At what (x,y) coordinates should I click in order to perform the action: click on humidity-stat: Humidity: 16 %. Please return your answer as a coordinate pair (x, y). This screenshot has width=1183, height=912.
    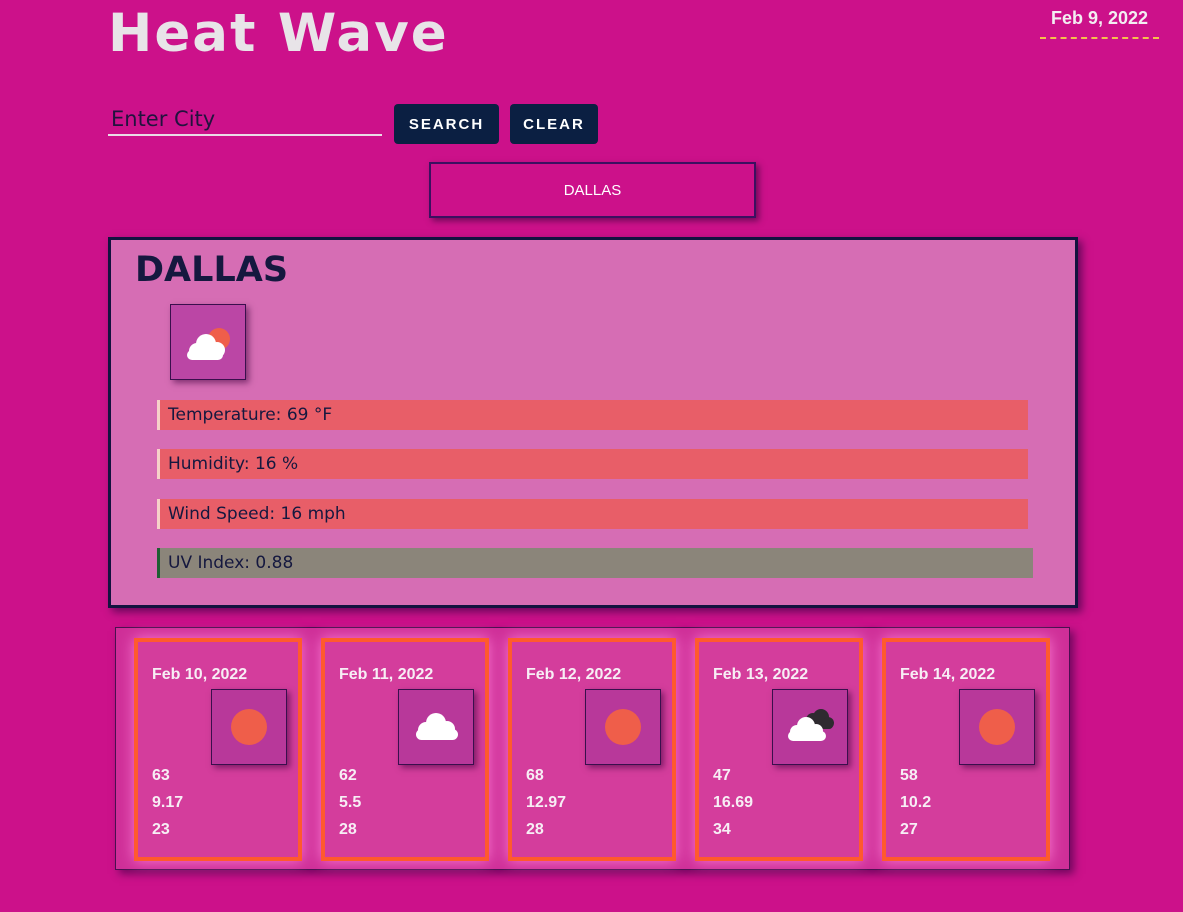
    Looking at the image, I should click on (592, 464).